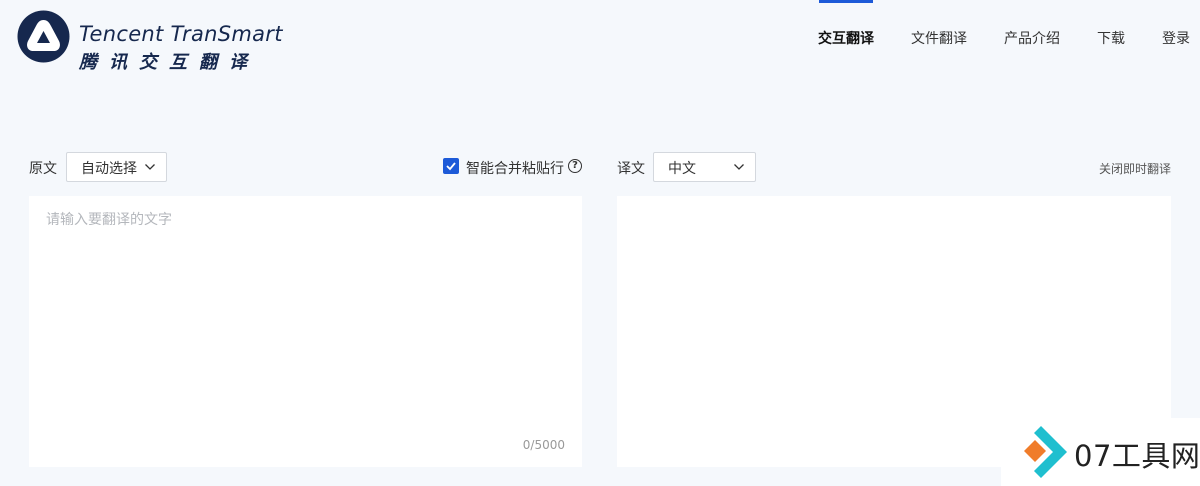 The image size is (1200, 486). Describe the element at coordinates (1137, 456) in the screenshot. I see `watermark-text: 07工具网` at that location.